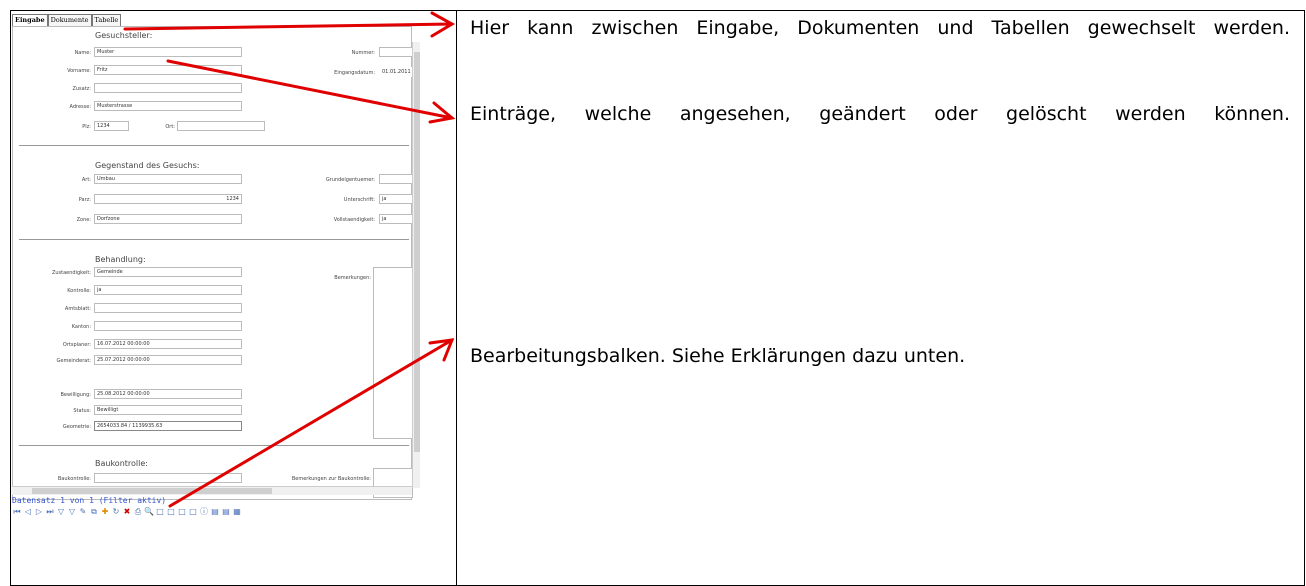 This screenshot has height=586, width=1306. Describe the element at coordinates (94, 512) in the screenshot. I see `copy-icon: ⧉` at that location.